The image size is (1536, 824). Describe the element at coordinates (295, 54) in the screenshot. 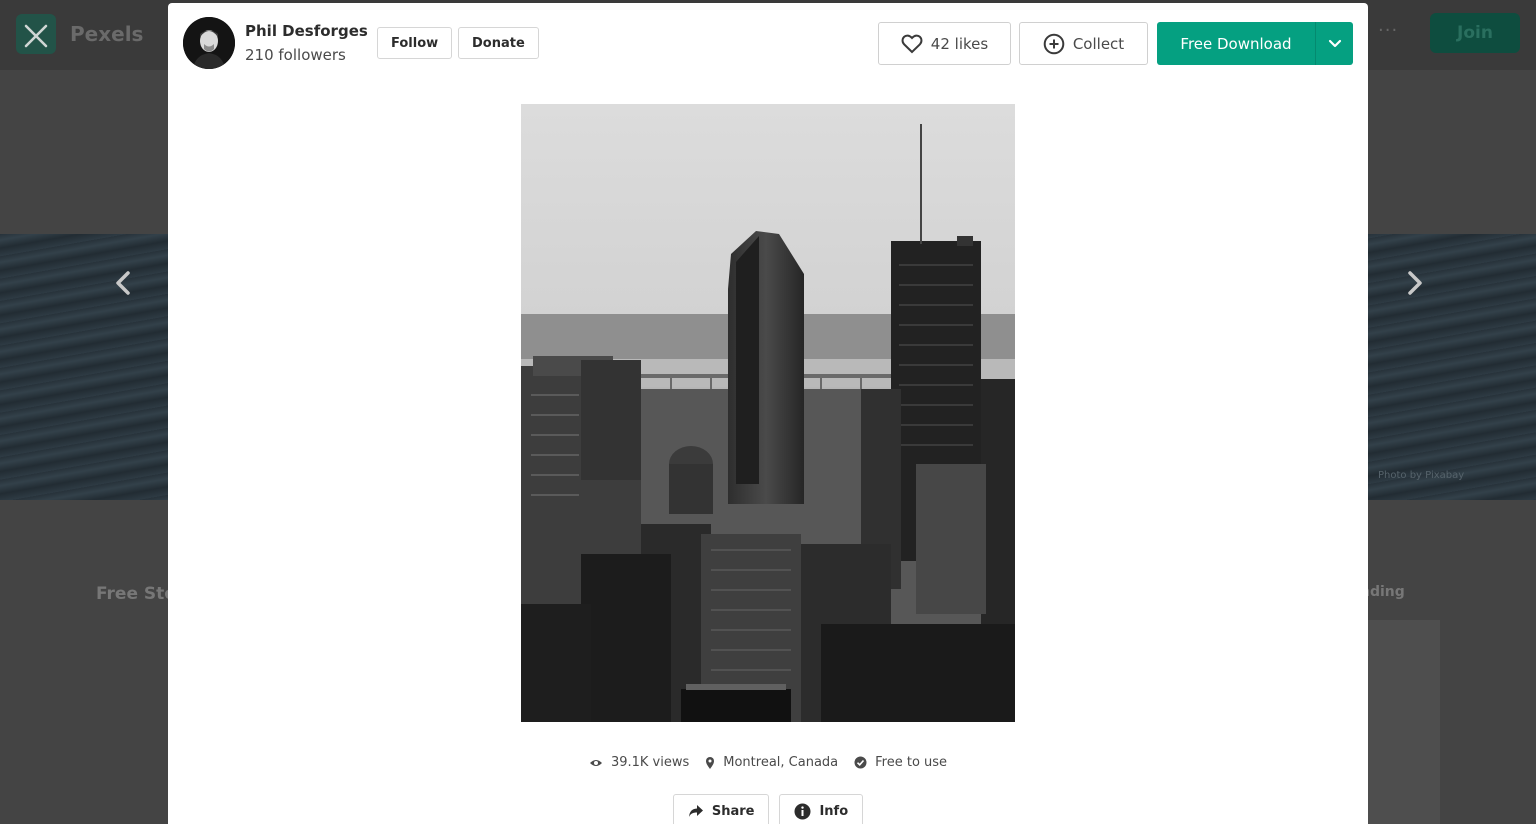

I see `author-followers: 210 followers` at that location.